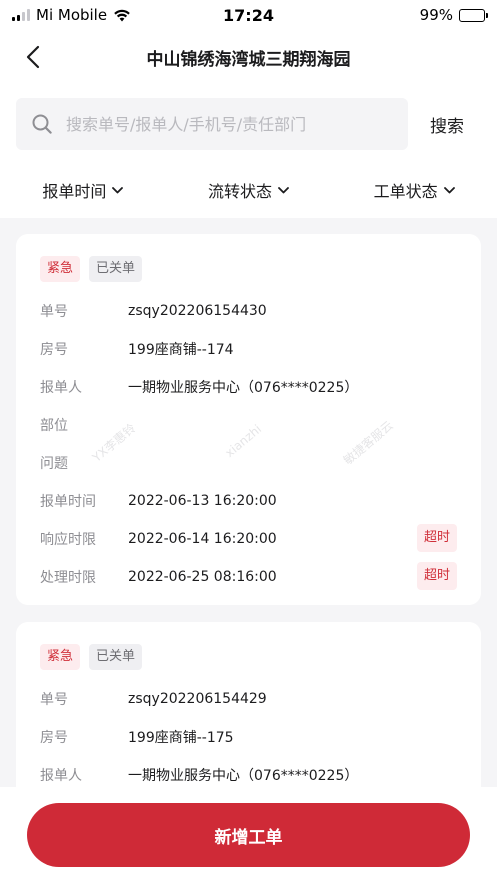  I want to click on filter-label: 工单状态, so click(405, 191).